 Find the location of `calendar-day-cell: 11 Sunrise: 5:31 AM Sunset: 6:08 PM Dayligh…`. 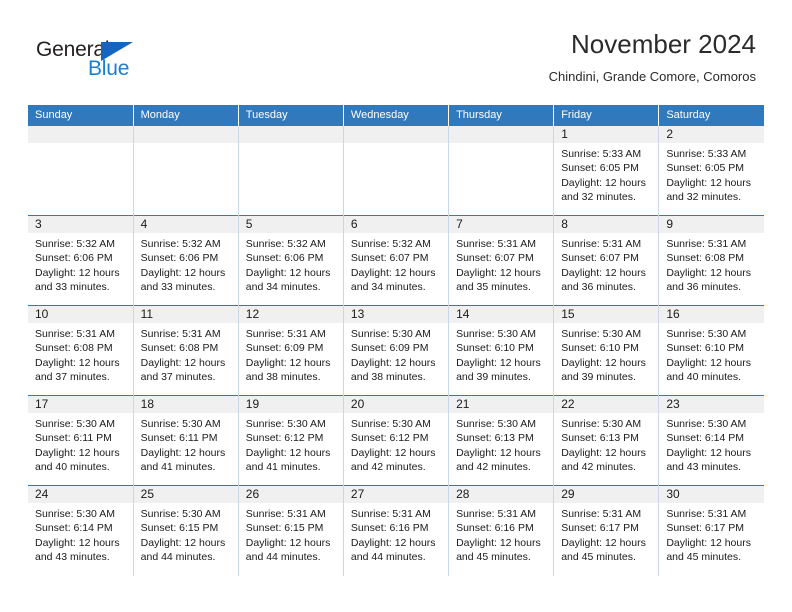

calendar-day-cell: 11 Sunrise: 5:31 AM Sunset: 6:08 PM Dayligh… is located at coordinates (186, 350).